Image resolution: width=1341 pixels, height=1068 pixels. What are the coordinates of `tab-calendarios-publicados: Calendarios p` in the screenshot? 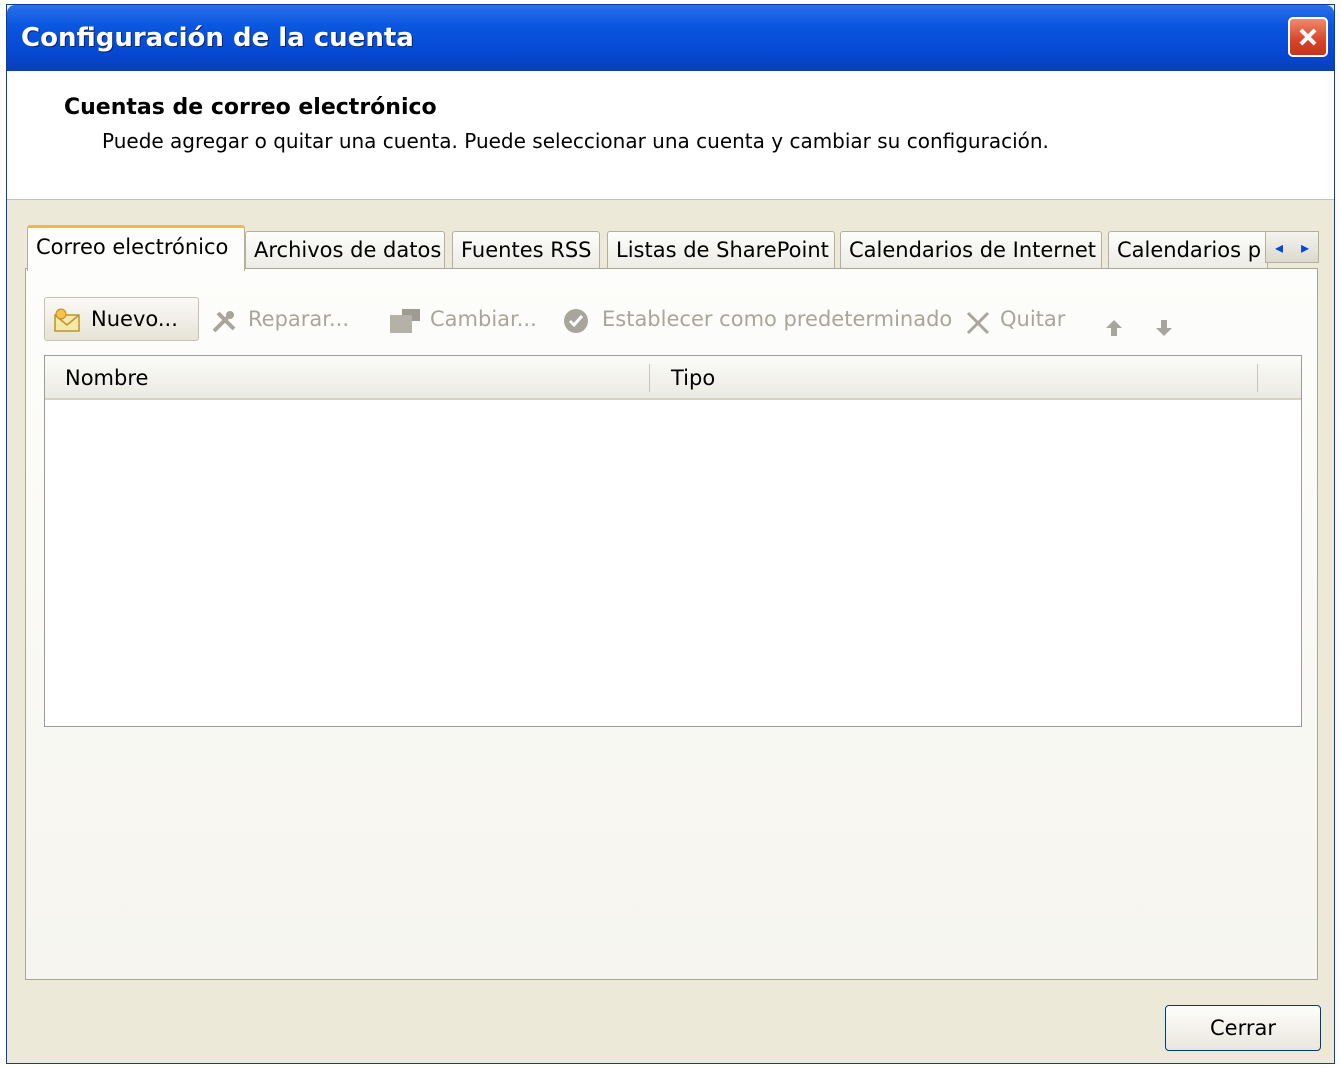 It's located at (1188, 250).